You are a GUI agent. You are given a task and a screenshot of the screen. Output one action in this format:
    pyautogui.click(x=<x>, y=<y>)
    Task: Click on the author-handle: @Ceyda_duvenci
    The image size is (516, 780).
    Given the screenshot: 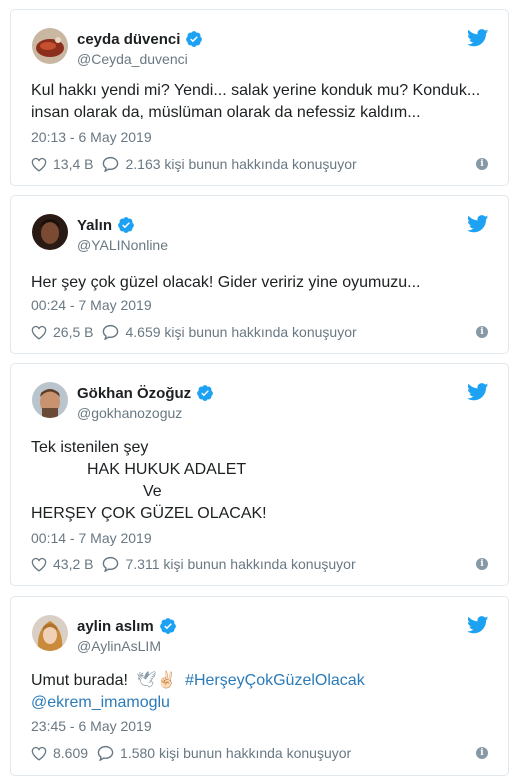 What is the action you would take?
    pyautogui.click(x=132, y=59)
    